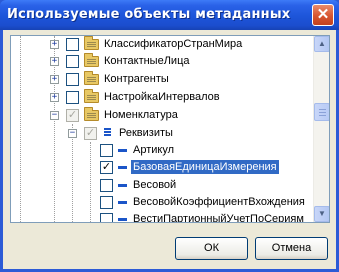  I want to click on tree-item-label: НастройкаИнтервалов, so click(162, 97).